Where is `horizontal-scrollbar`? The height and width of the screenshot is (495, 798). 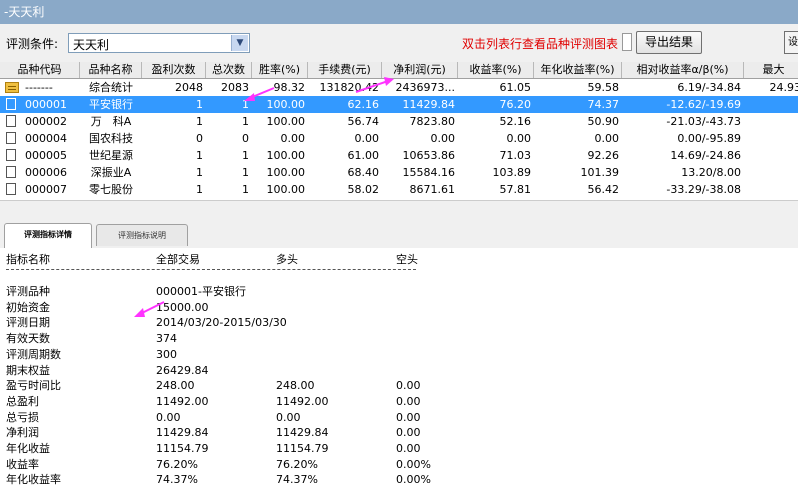
horizontal-scrollbar is located at coordinates (399, 208).